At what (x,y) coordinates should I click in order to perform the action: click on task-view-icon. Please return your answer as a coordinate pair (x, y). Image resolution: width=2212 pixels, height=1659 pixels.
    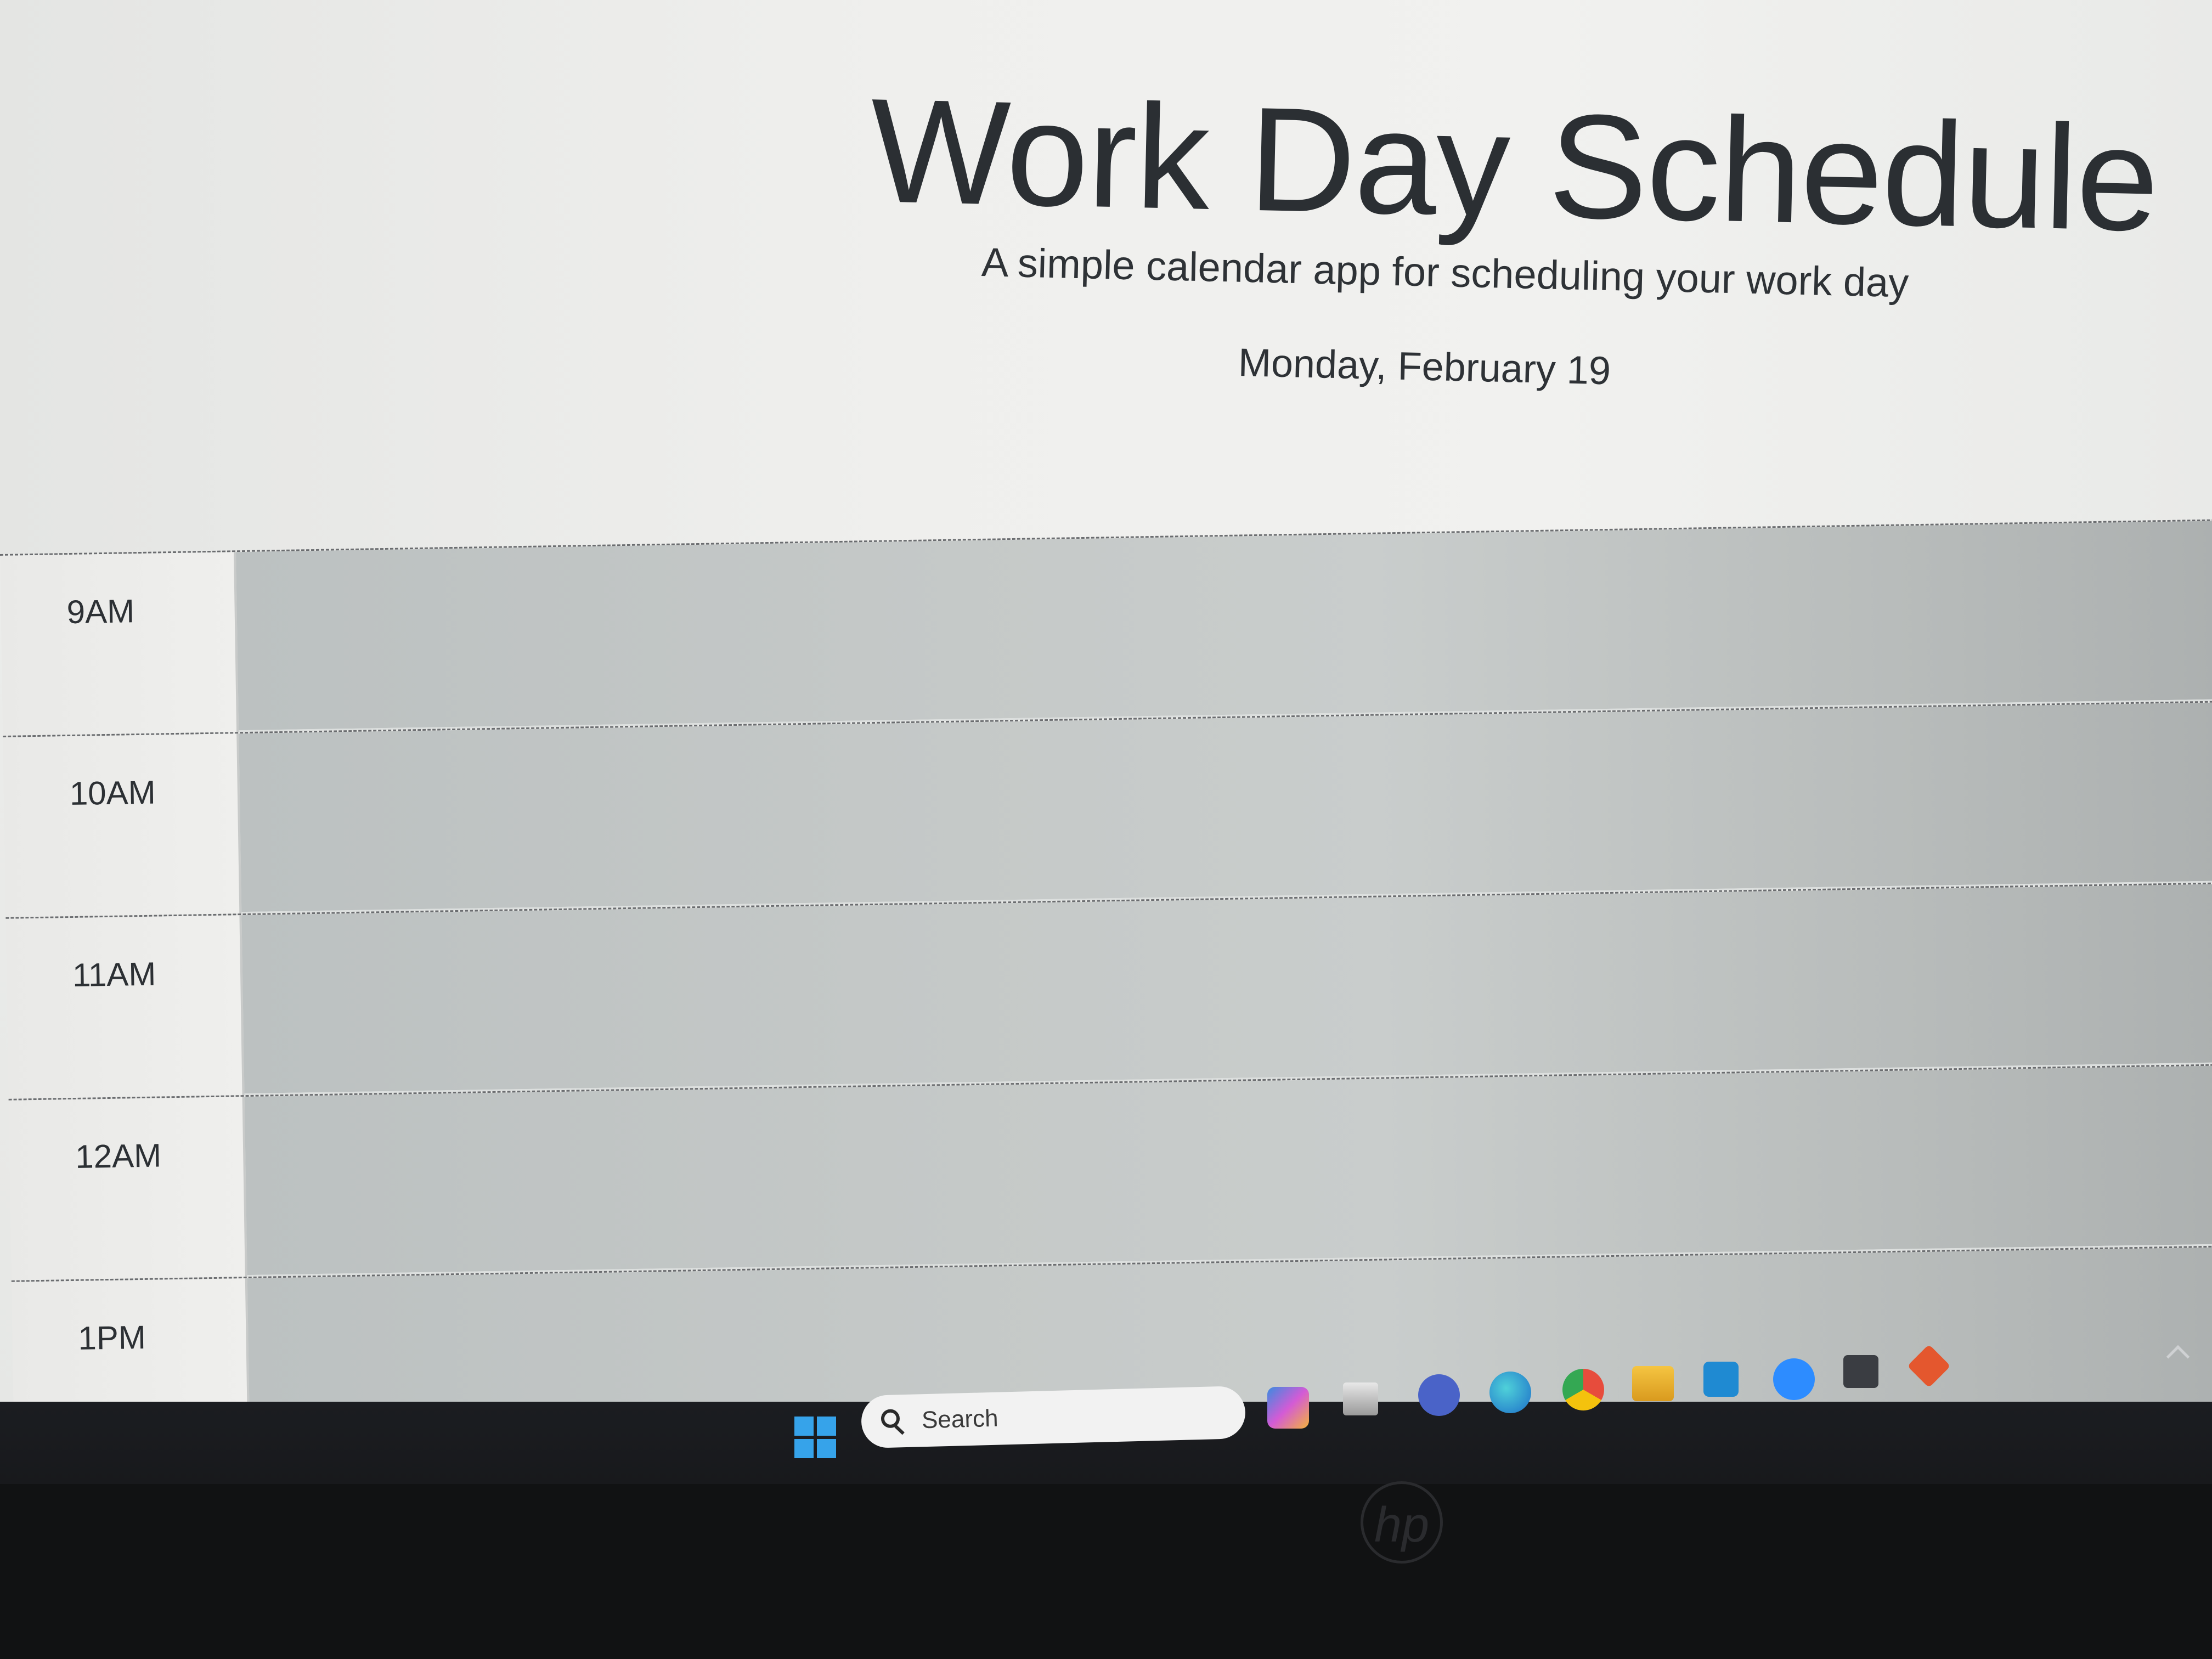
    Looking at the image, I should click on (1360, 1399).